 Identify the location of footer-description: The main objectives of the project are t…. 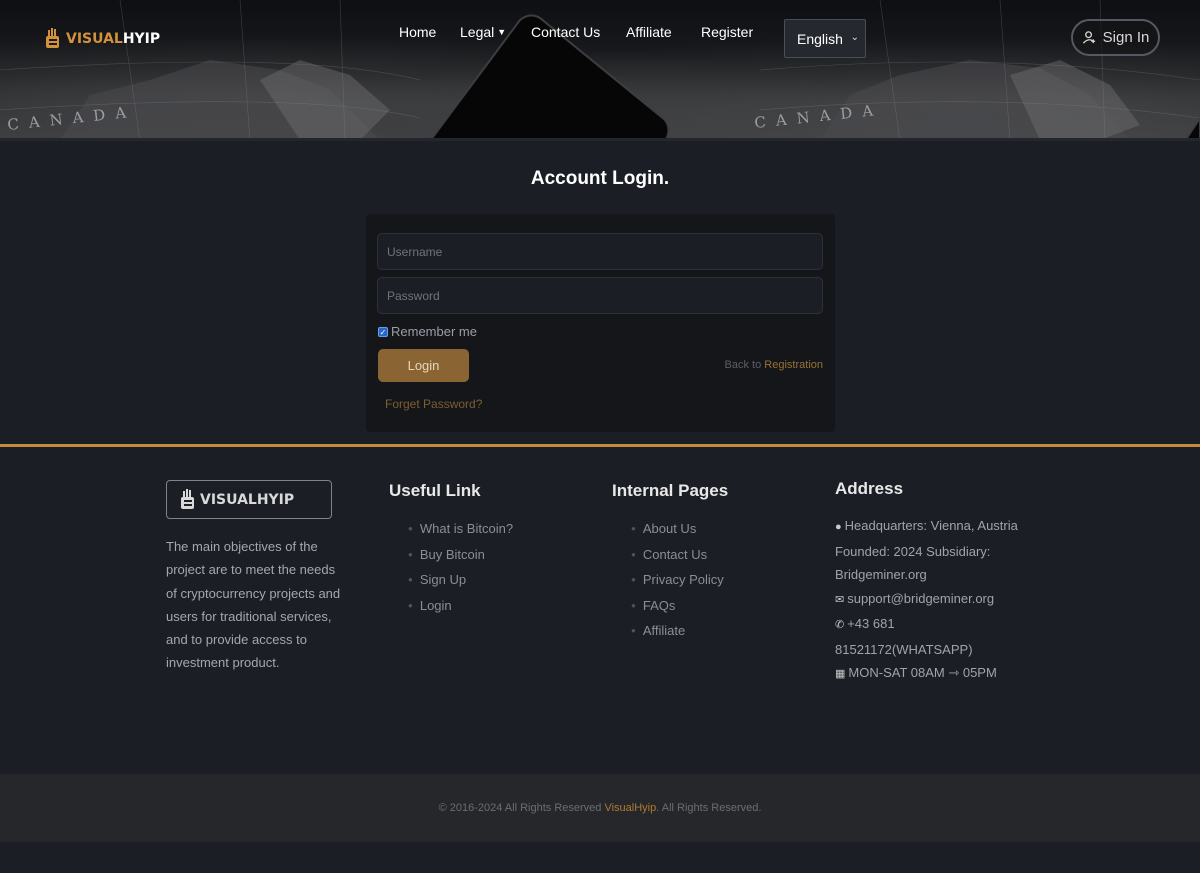
(253, 605).